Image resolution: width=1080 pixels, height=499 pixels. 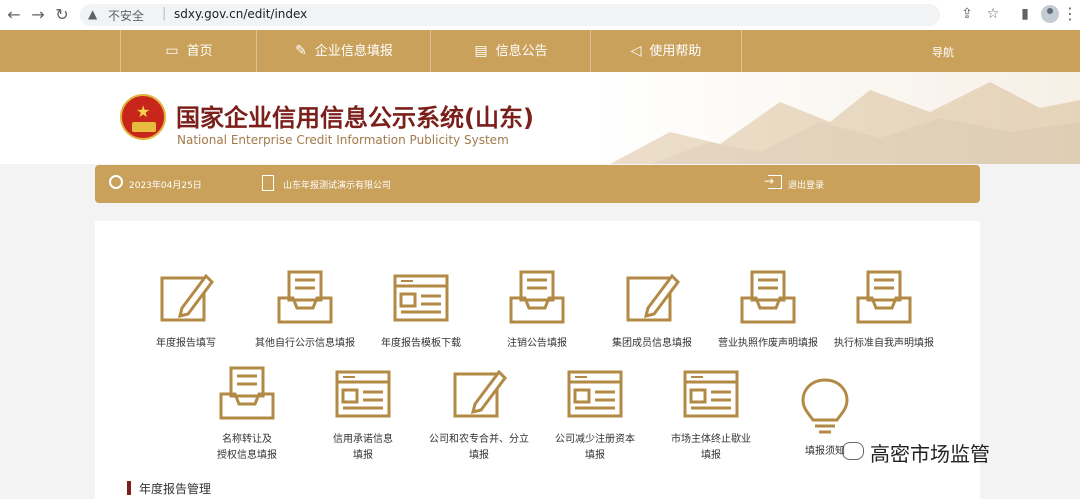 I want to click on nav-guide: 导航, so click(x=943, y=52).